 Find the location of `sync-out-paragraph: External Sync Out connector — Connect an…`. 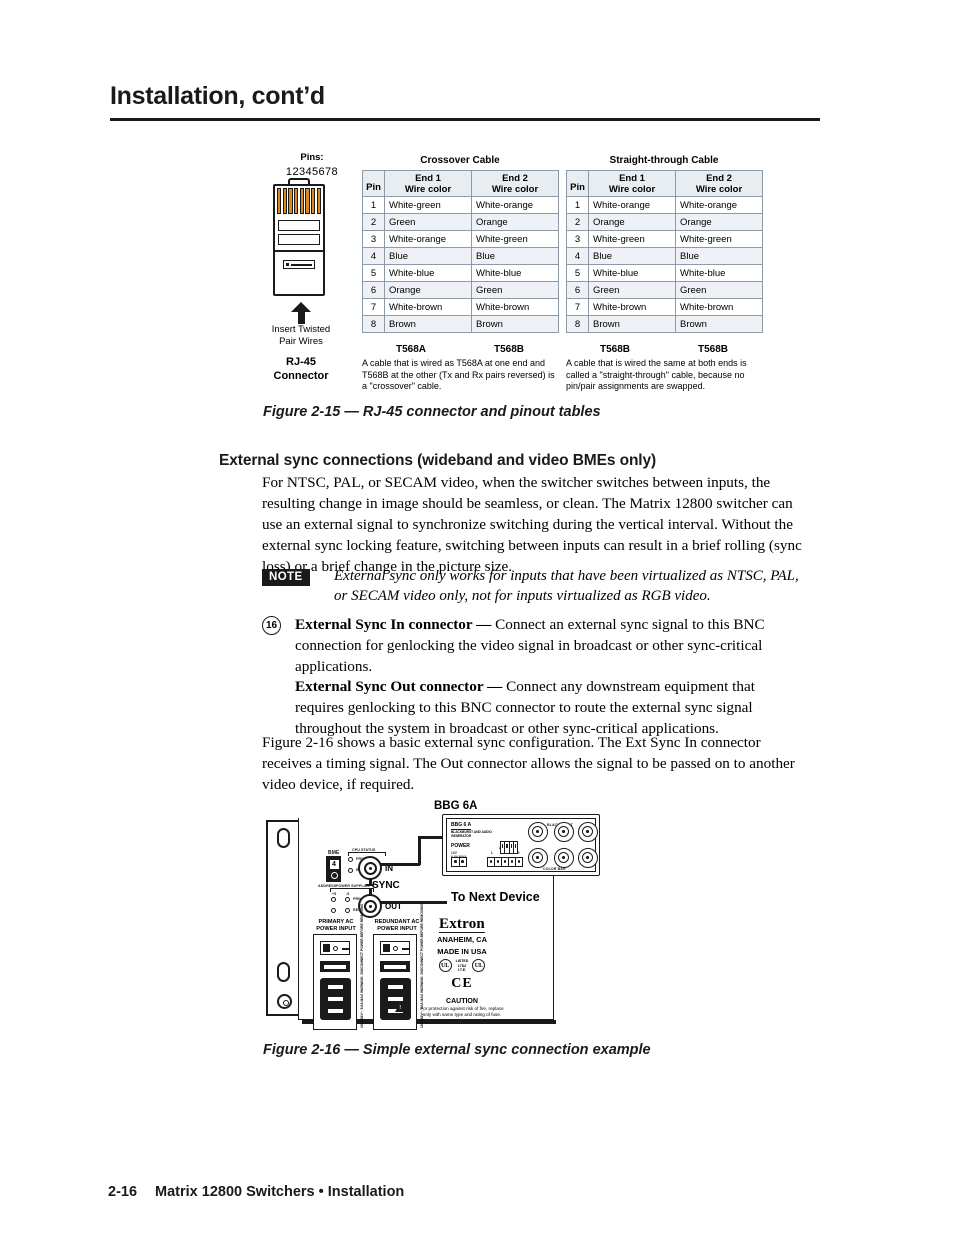

sync-out-paragraph: External Sync Out connector — Connect an… is located at coordinates (545, 707).